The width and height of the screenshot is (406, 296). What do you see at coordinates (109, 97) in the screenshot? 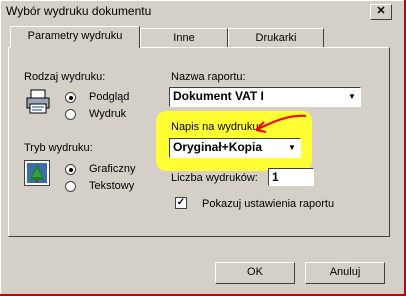
I see `radio-podglad-label: Podgląd` at bounding box center [109, 97].